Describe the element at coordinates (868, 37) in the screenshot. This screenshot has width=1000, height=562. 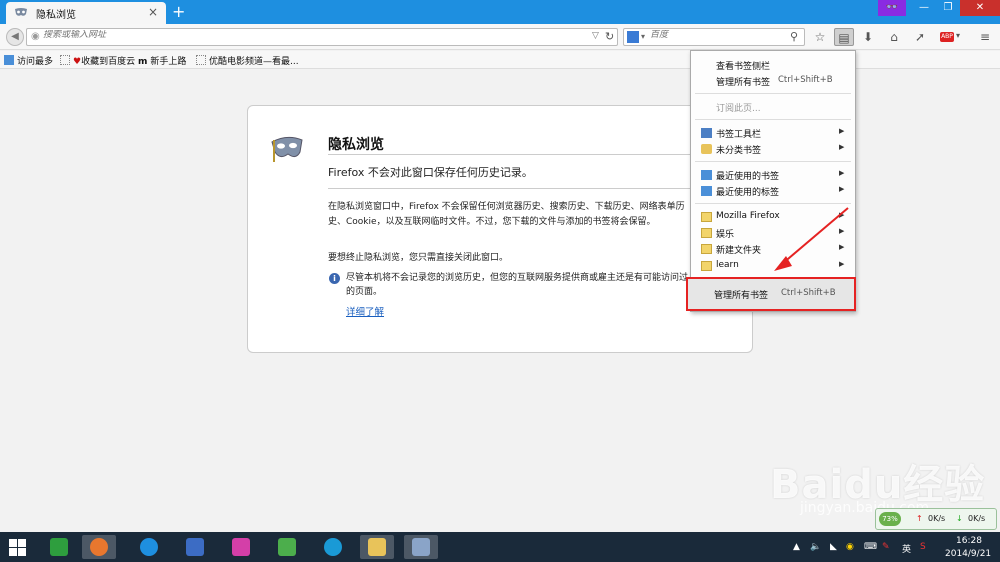
I see `downloads-icon: ⬇` at that location.